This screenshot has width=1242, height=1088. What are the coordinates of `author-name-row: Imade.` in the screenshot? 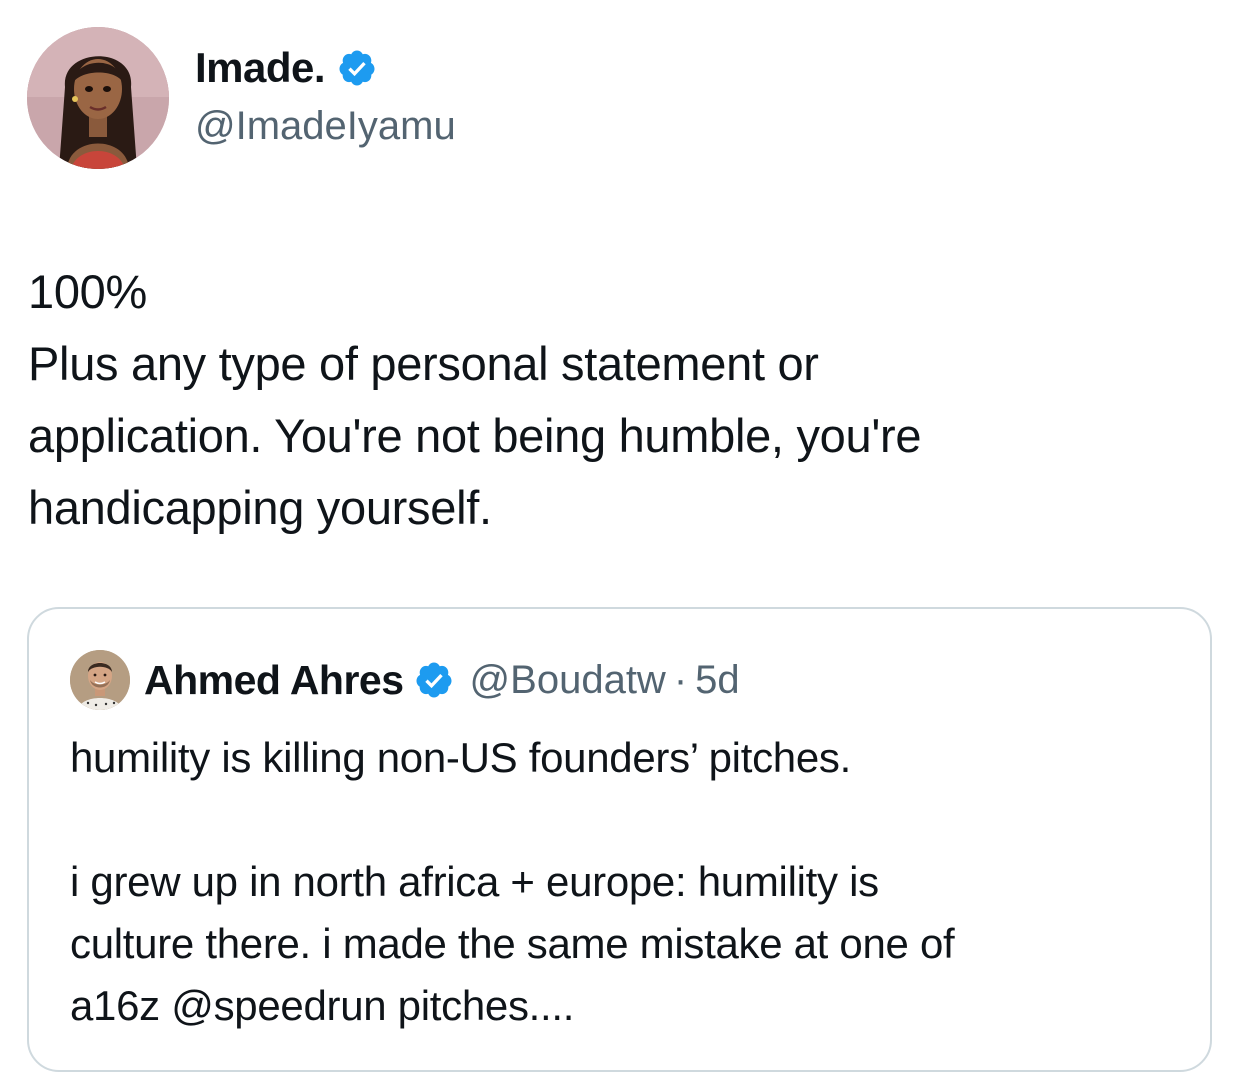 It's located at (286, 68).